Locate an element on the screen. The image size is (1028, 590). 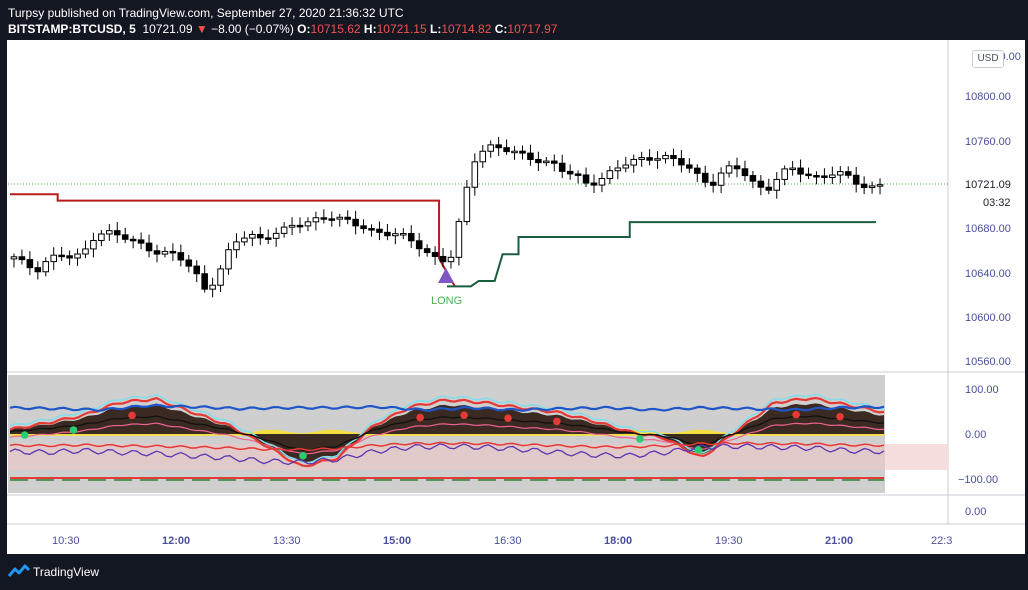
red-trail-line is located at coordinates (233, 240).